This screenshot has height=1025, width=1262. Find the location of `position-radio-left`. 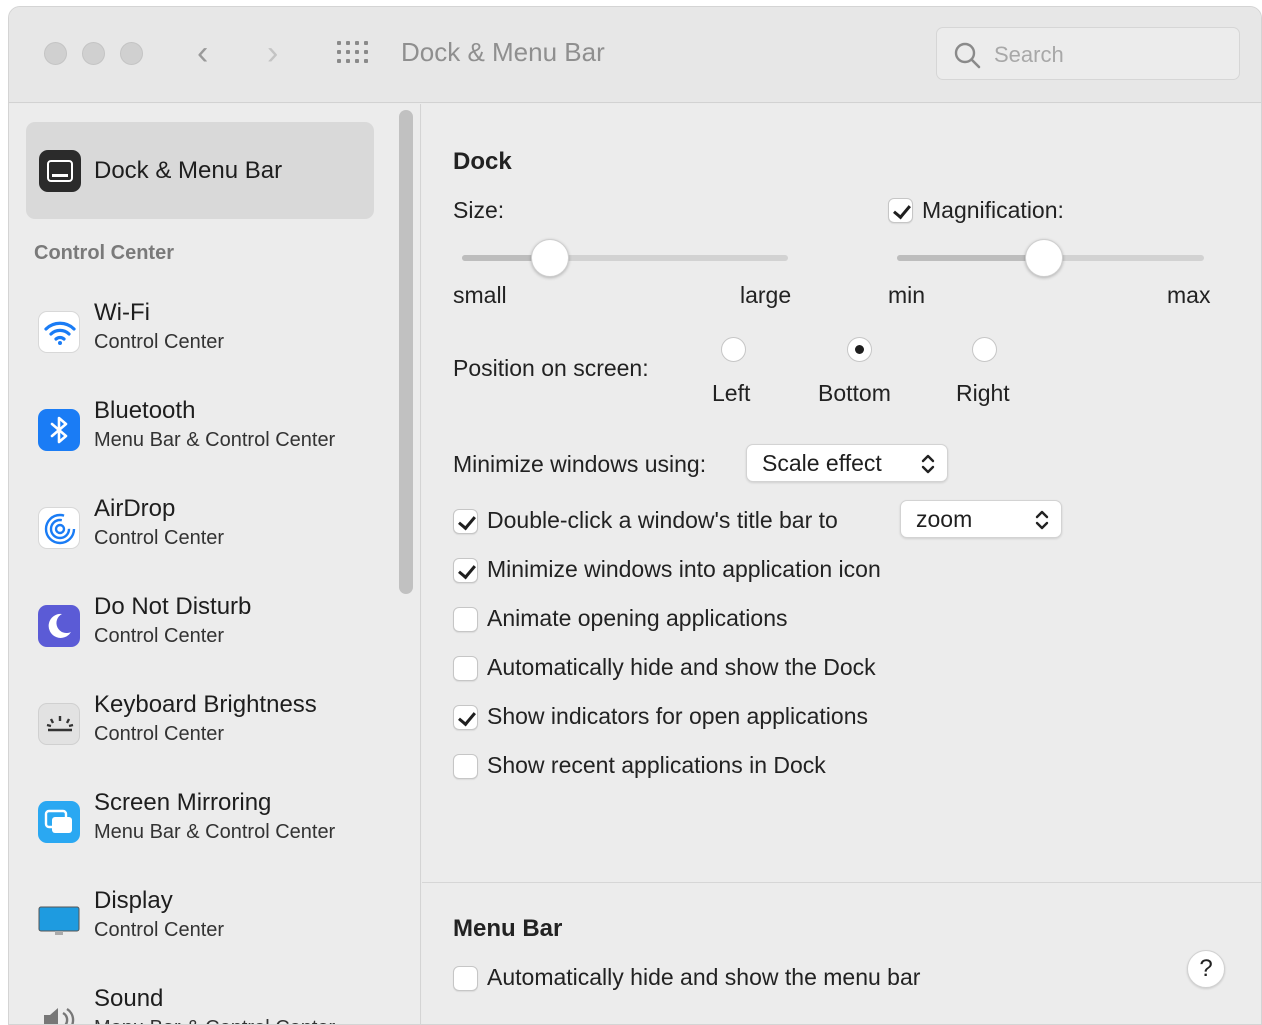

position-radio-left is located at coordinates (733, 349).